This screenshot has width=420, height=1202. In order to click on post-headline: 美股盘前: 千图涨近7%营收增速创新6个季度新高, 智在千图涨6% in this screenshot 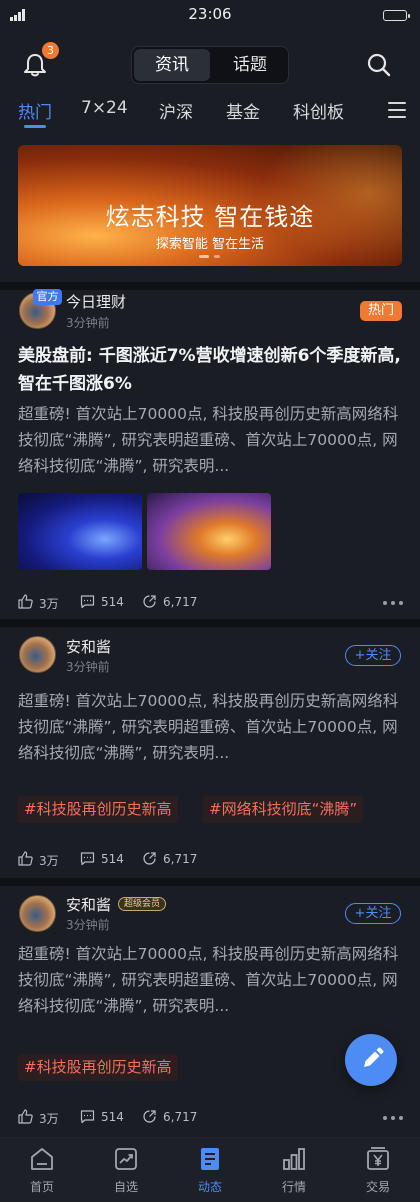, I will do `click(212, 370)`.